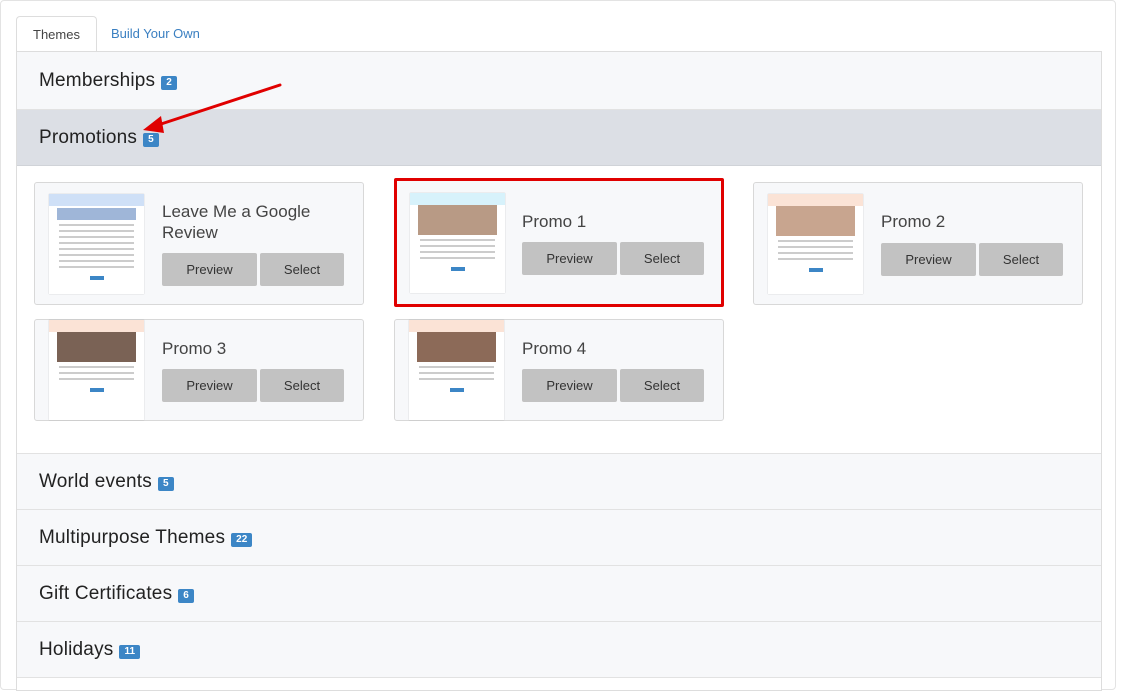  What do you see at coordinates (199, 243) in the screenshot?
I see `template-card-google-review: Leave Me a Google Review Preview Select` at bounding box center [199, 243].